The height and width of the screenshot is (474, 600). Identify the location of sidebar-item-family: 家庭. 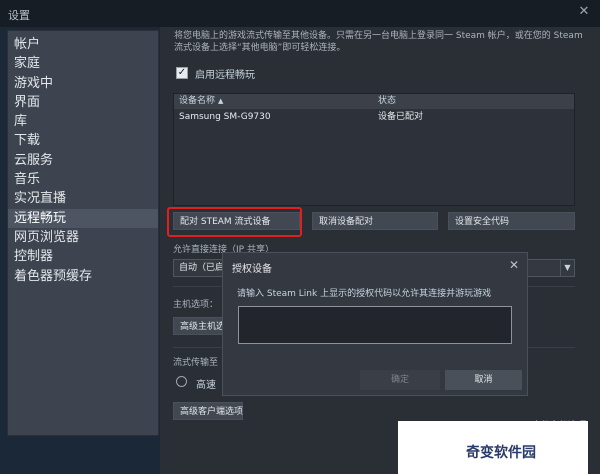
(83, 63).